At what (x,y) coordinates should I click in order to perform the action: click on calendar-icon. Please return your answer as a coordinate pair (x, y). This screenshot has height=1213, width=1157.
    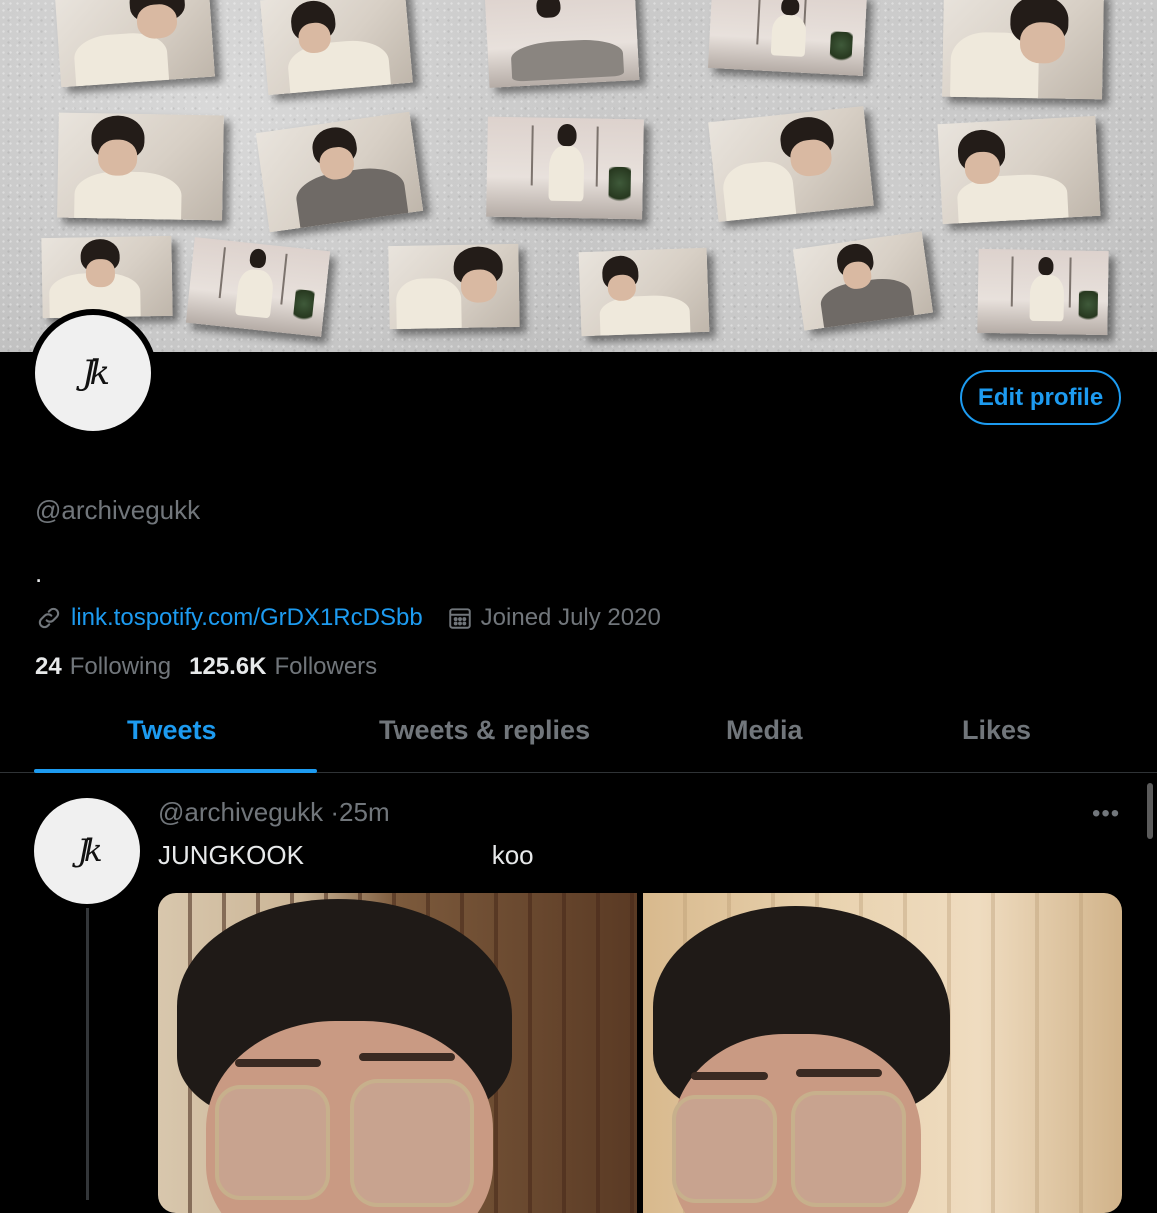
    Looking at the image, I should click on (459, 618).